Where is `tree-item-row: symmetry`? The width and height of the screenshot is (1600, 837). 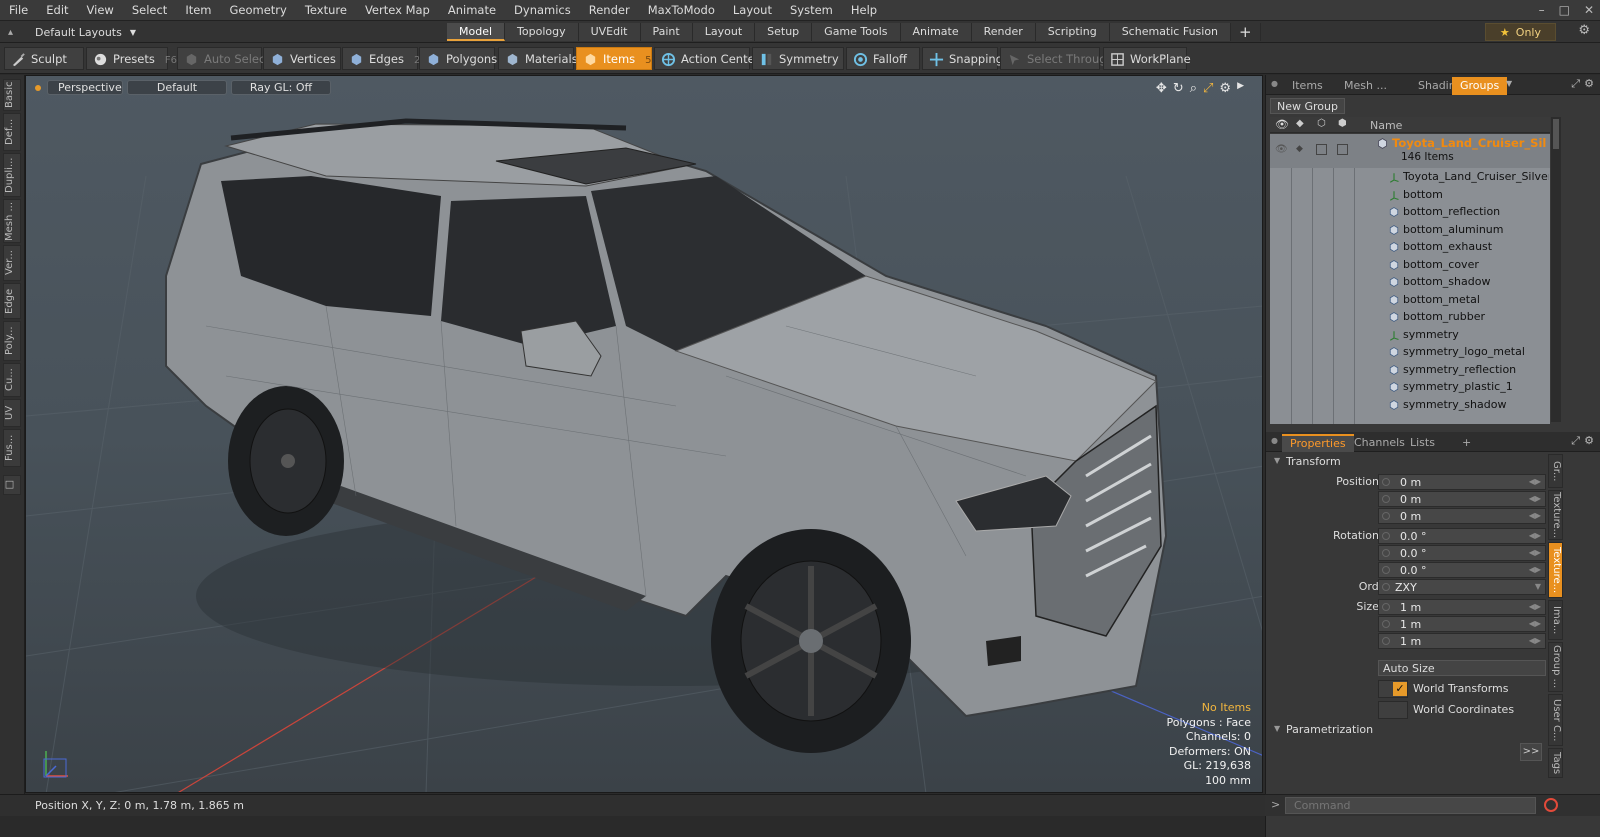 tree-item-row: symmetry is located at coordinates (1410, 335).